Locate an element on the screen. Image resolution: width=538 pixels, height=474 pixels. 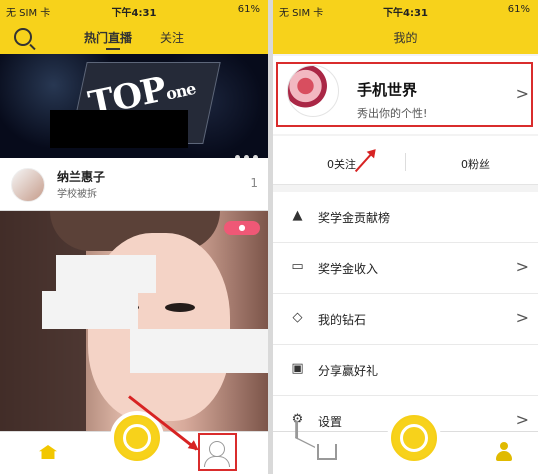
menu-label: 设置 is located at coordinates (330, 422).